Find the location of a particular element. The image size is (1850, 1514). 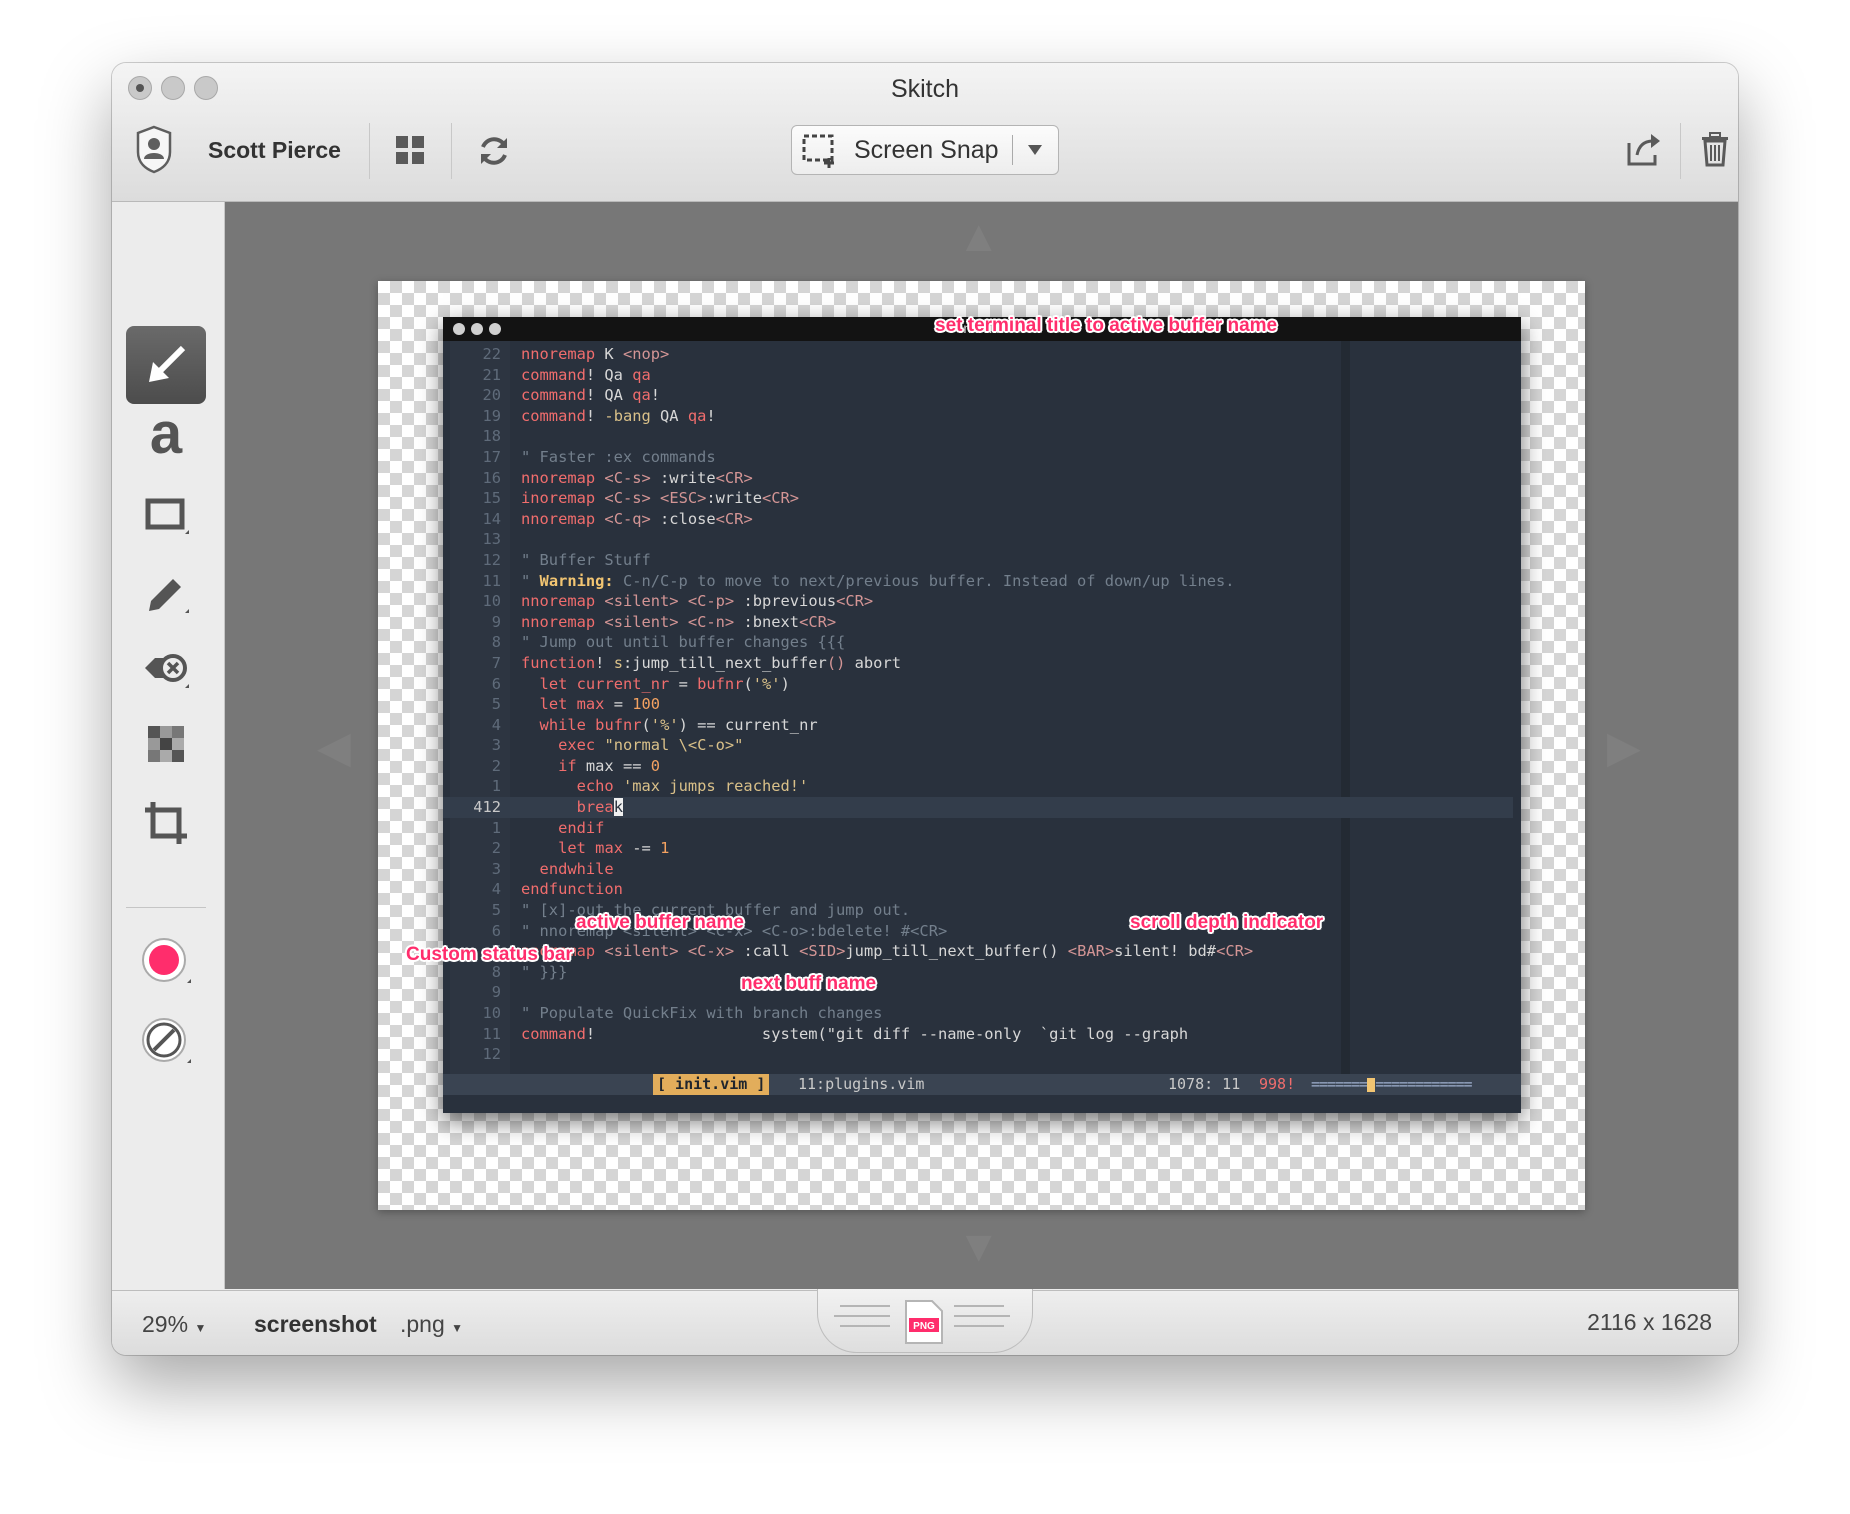

scroll-up-arrow-icon: ▲ is located at coordinates (979, 236).